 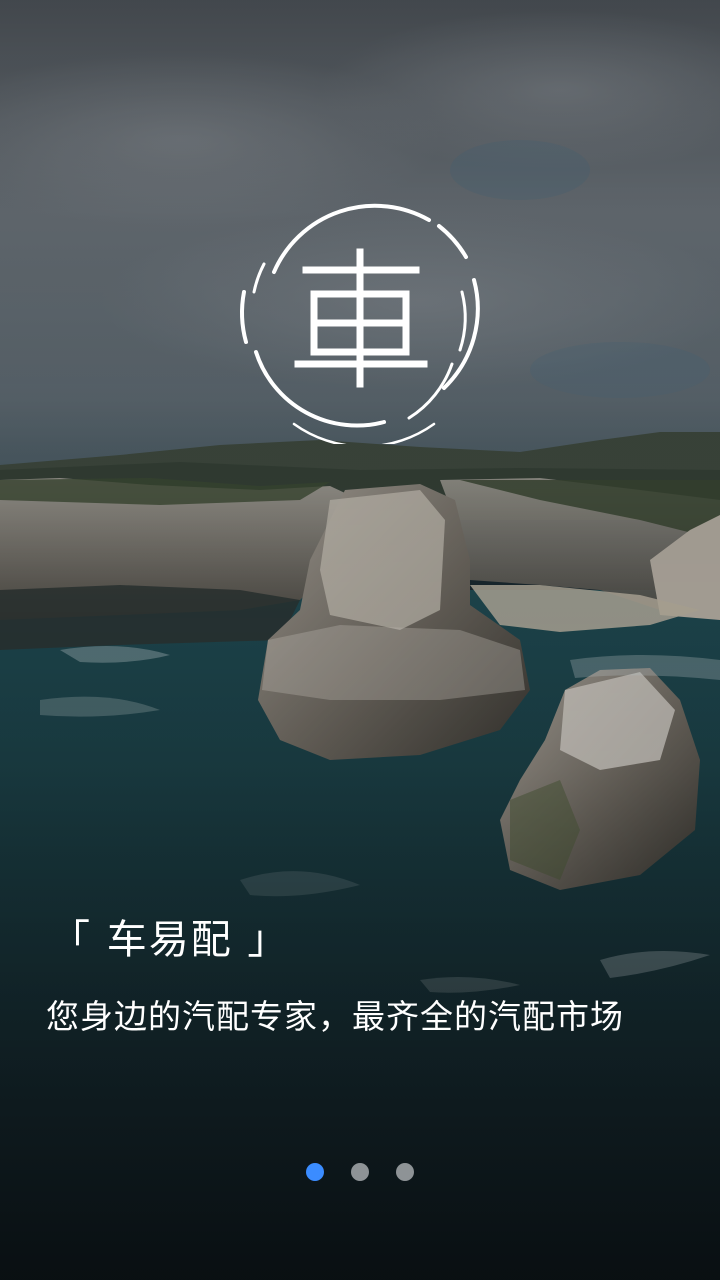 What do you see at coordinates (170, 940) in the screenshot?
I see `brand-name: 「 车易配 」` at bounding box center [170, 940].